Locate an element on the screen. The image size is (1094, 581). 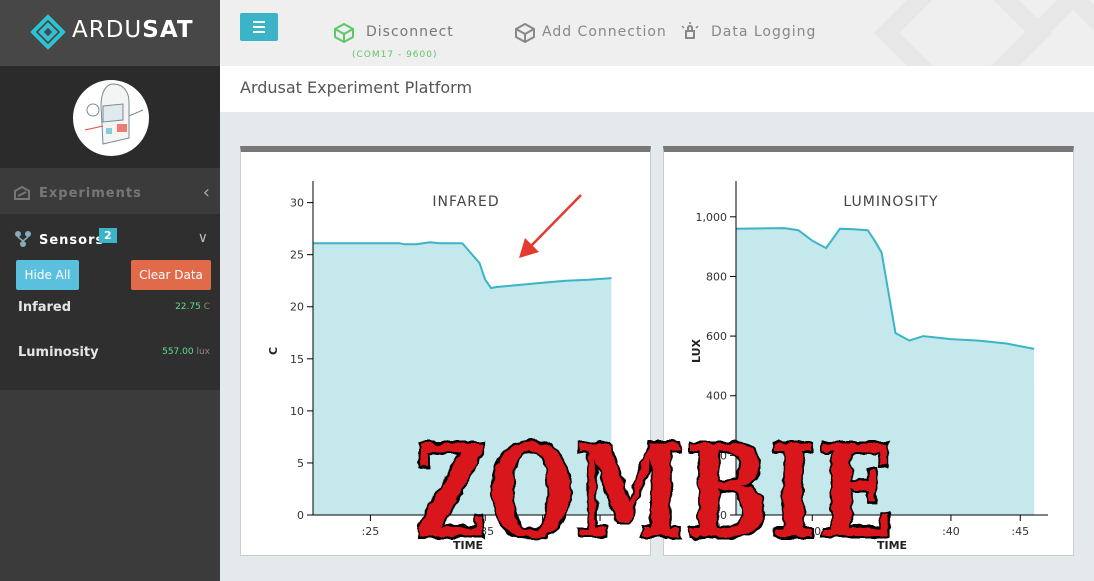
disconnect-icon is located at coordinates (344, 33).